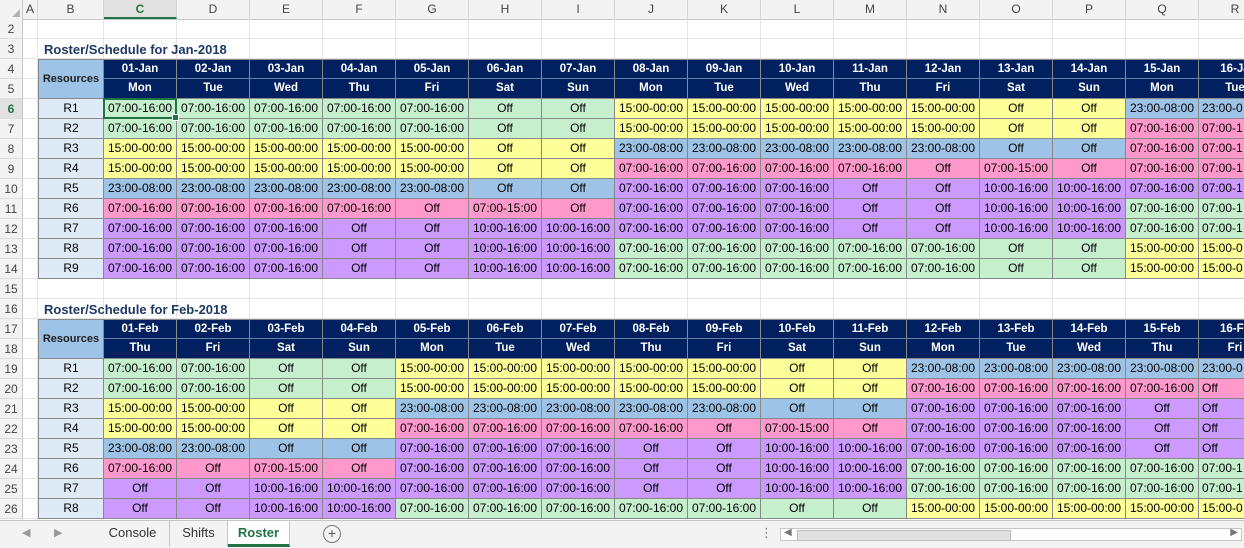 The height and width of the screenshot is (548, 1244). I want to click on resource-name: R5, so click(71, 189).